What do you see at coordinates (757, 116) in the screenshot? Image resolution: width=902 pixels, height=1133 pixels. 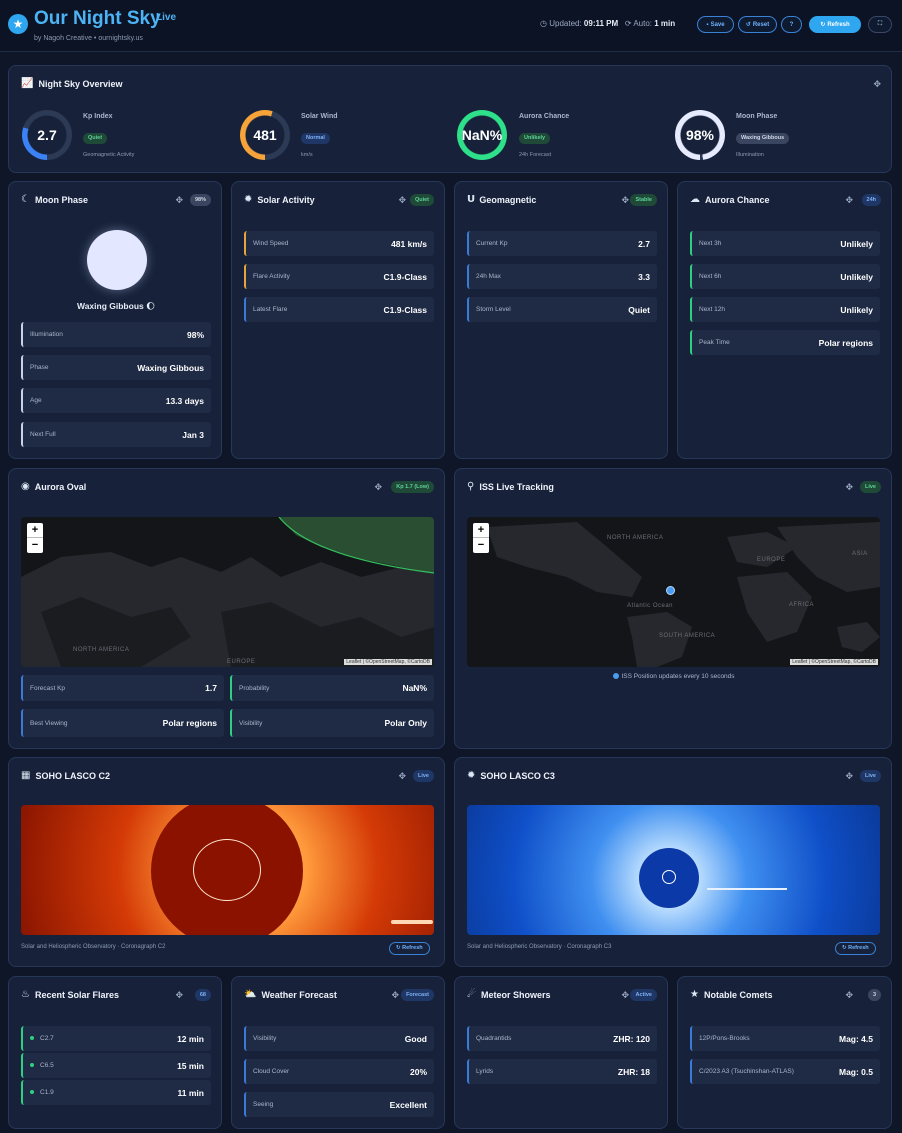 I see `moon-label: Moon Phase` at bounding box center [757, 116].